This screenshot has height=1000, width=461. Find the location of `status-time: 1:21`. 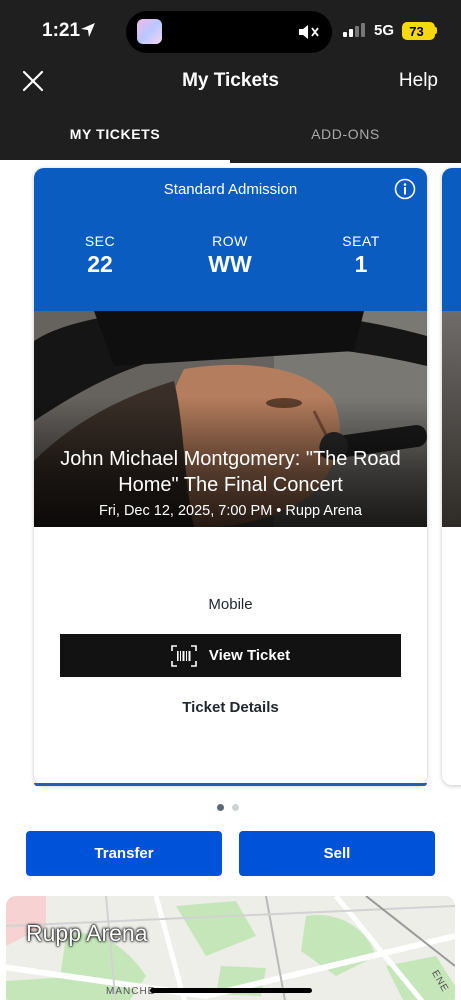

status-time: 1:21 is located at coordinates (61, 30).